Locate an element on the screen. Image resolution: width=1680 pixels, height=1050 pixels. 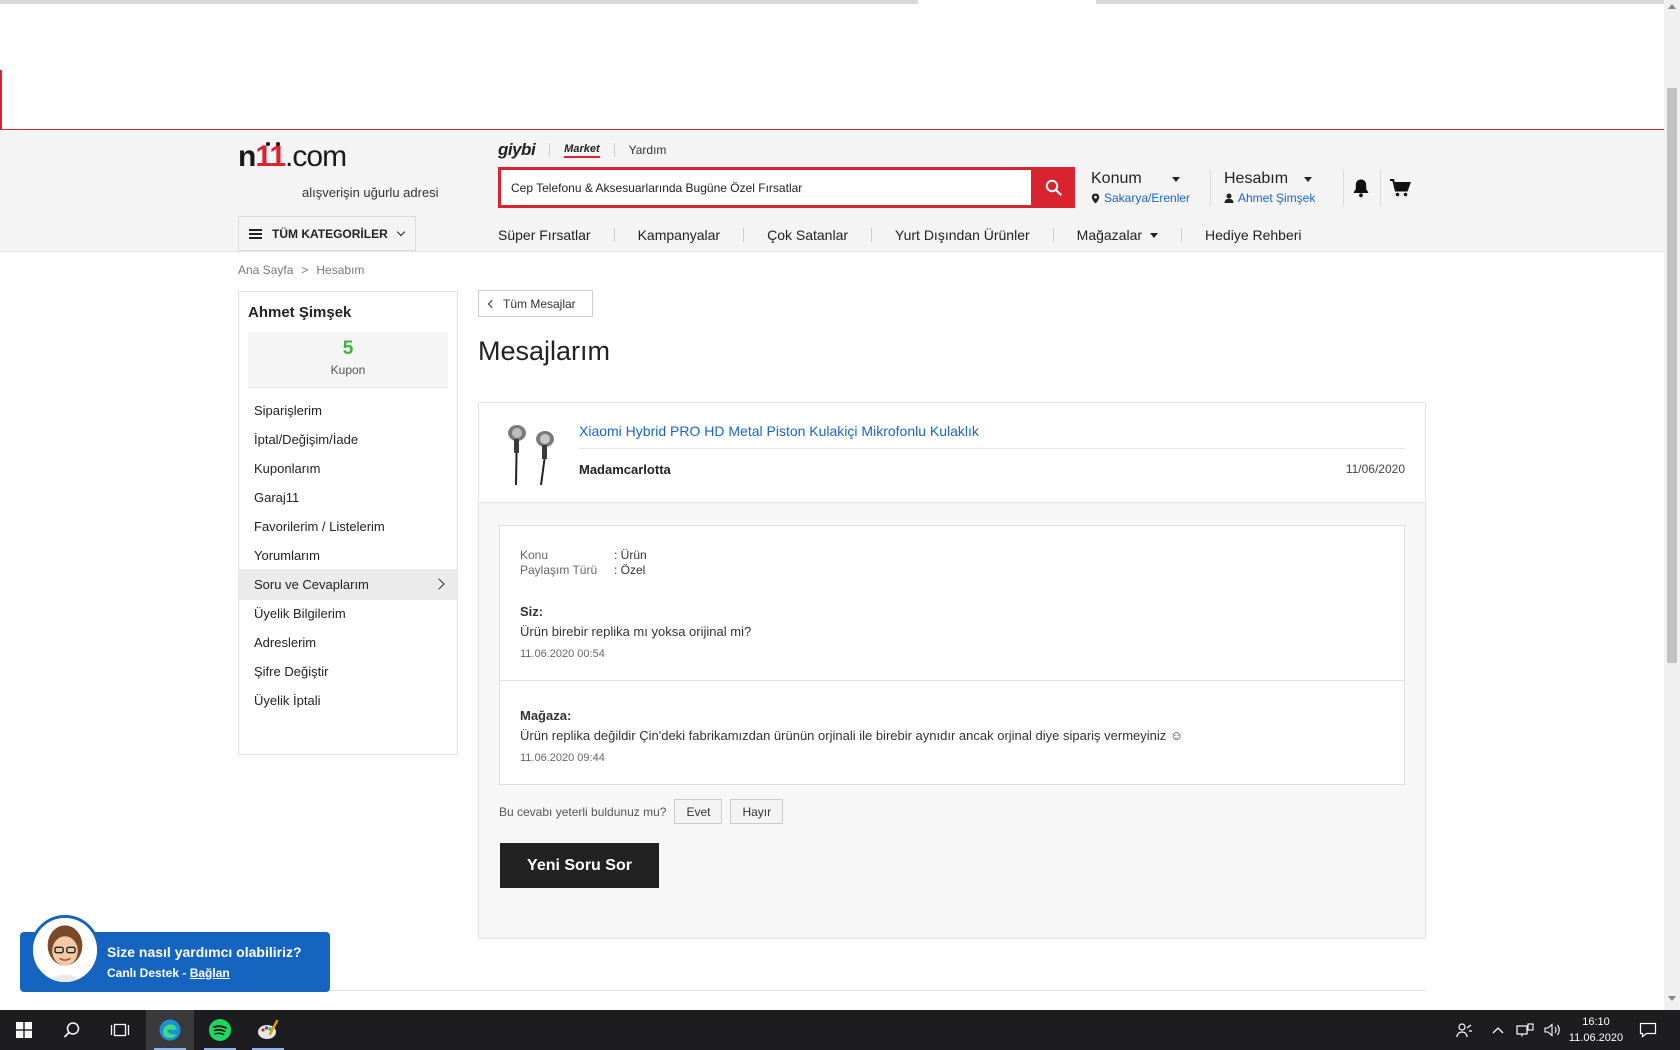
chevron-left-icon is located at coordinates (492, 303).